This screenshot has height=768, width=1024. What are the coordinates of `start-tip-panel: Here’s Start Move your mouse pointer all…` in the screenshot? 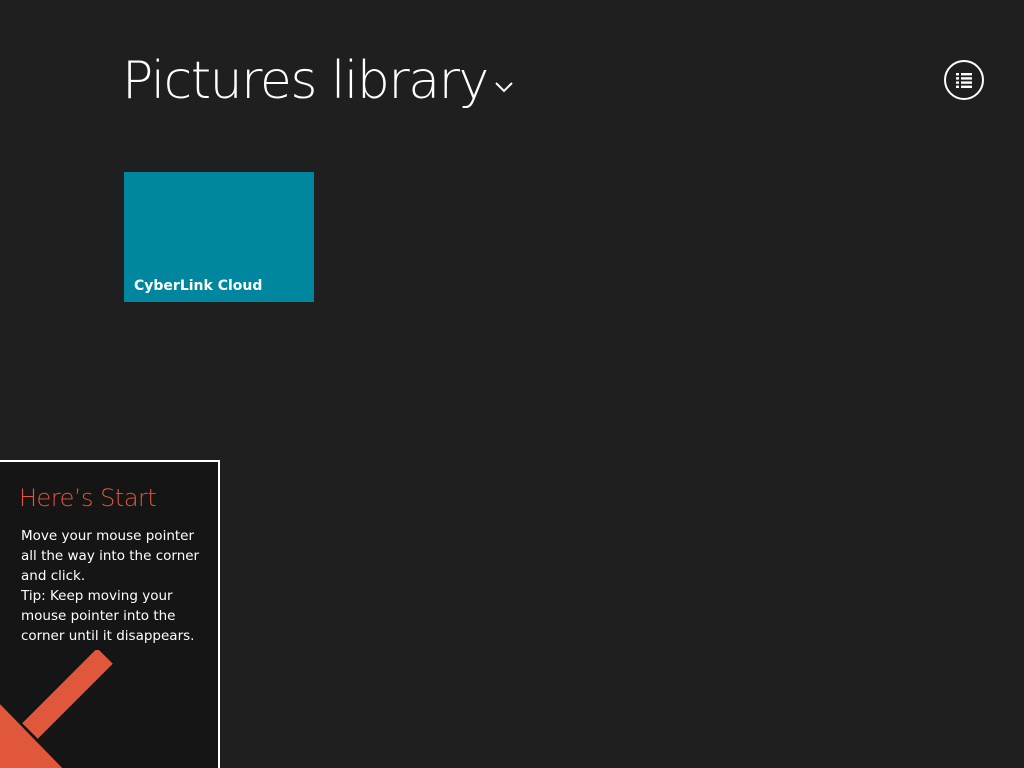 It's located at (110, 614).